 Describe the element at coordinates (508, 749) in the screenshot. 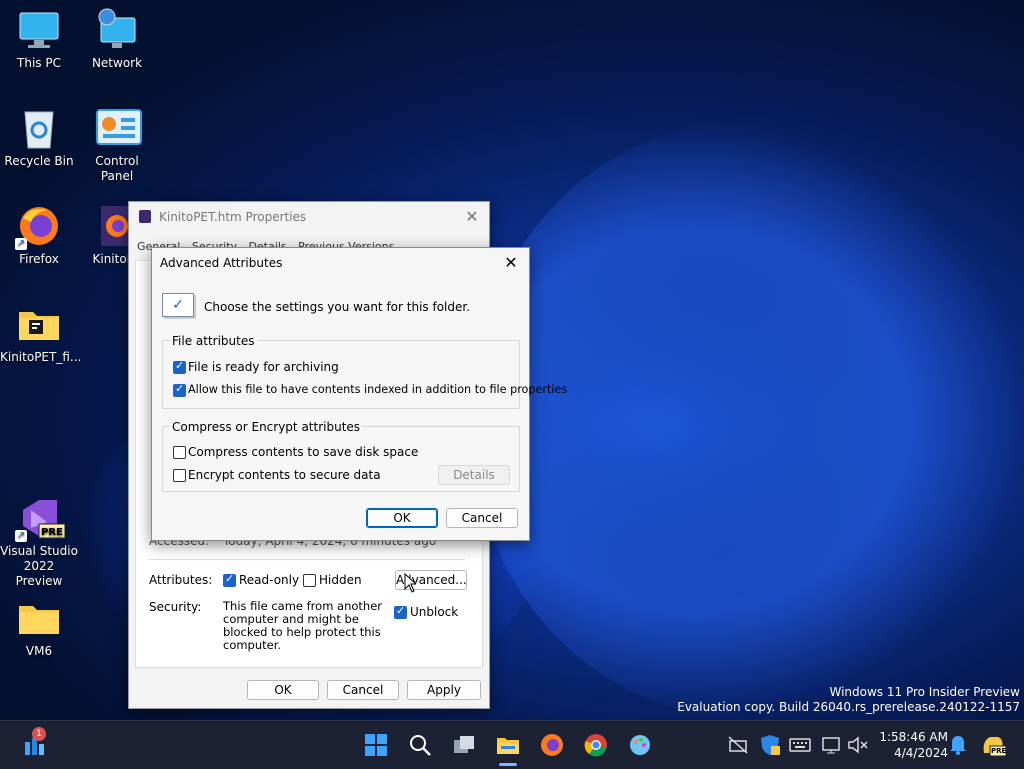

I see `file-explorer-icon` at that location.